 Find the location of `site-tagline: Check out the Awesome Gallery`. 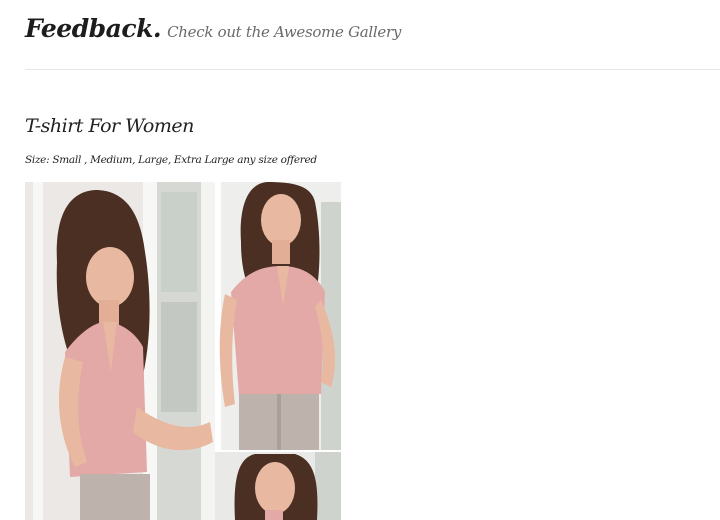

site-tagline: Check out the Awesome Gallery is located at coordinates (284, 32).